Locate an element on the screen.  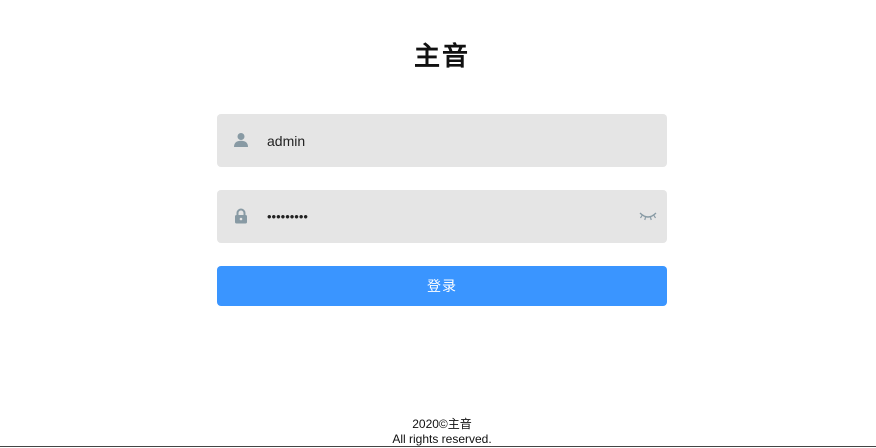
username-input is located at coordinates (447, 140).